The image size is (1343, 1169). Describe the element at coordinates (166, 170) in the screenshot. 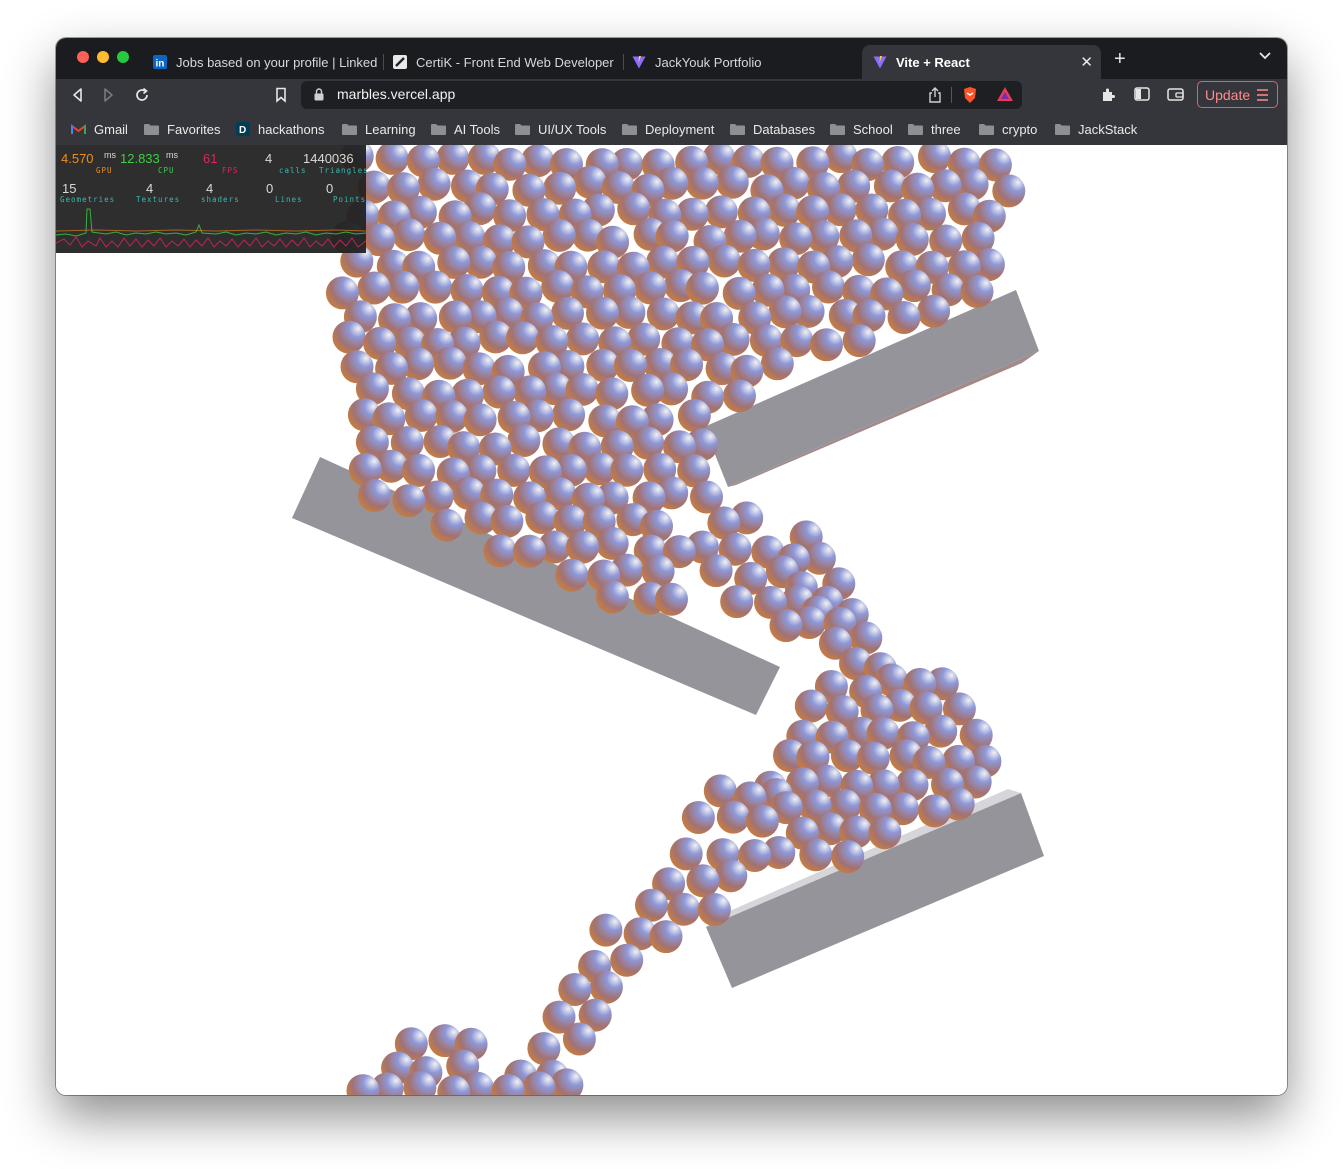

I see `cpu-label: CPU` at that location.